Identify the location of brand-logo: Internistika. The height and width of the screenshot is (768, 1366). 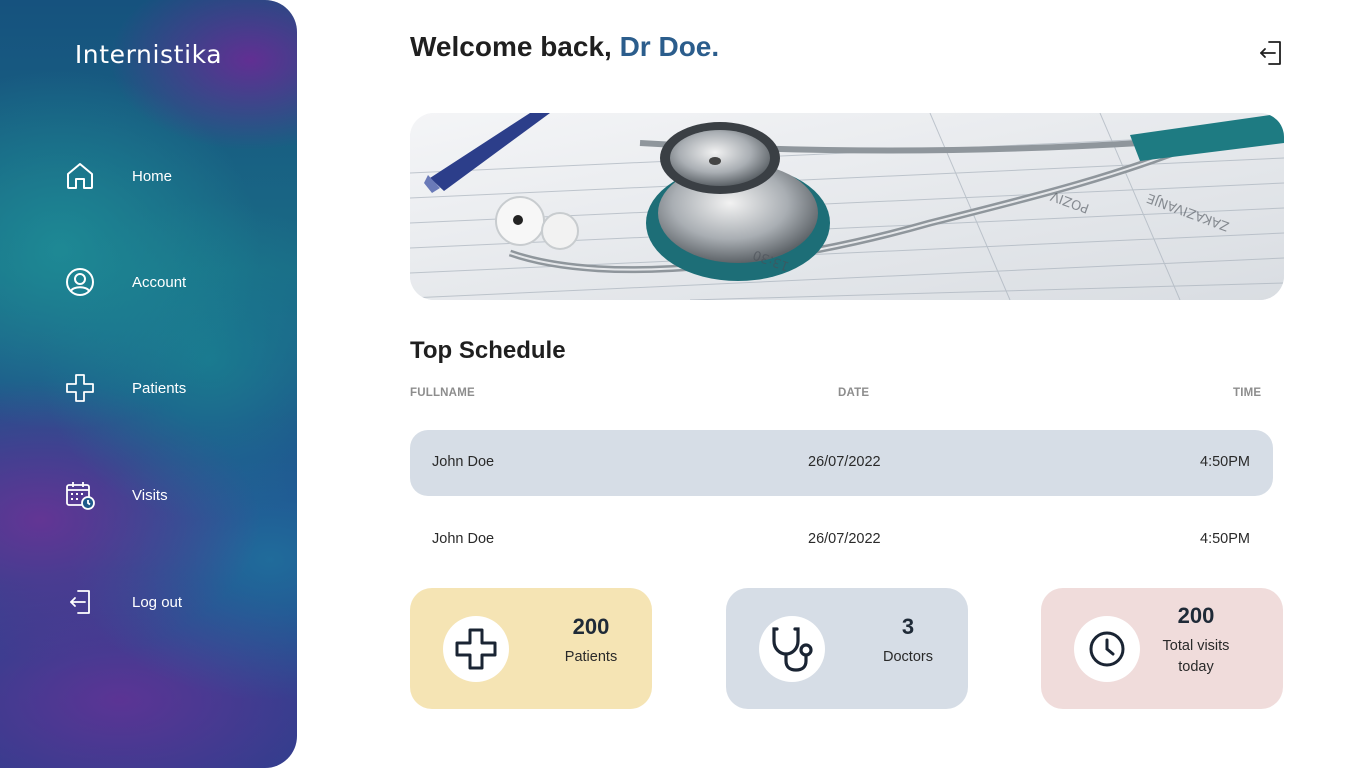
(148, 54).